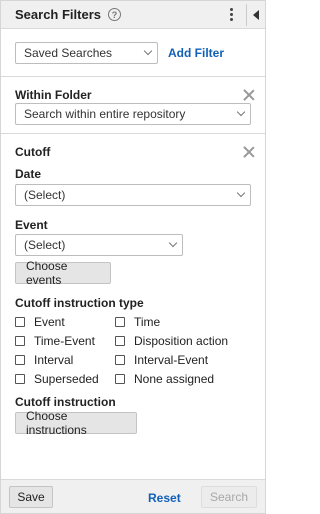 This screenshot has height=514, width=320. Describe the element at coordinates (164, 498) in the screenshot. I see `reset-link: Reset` at that location.